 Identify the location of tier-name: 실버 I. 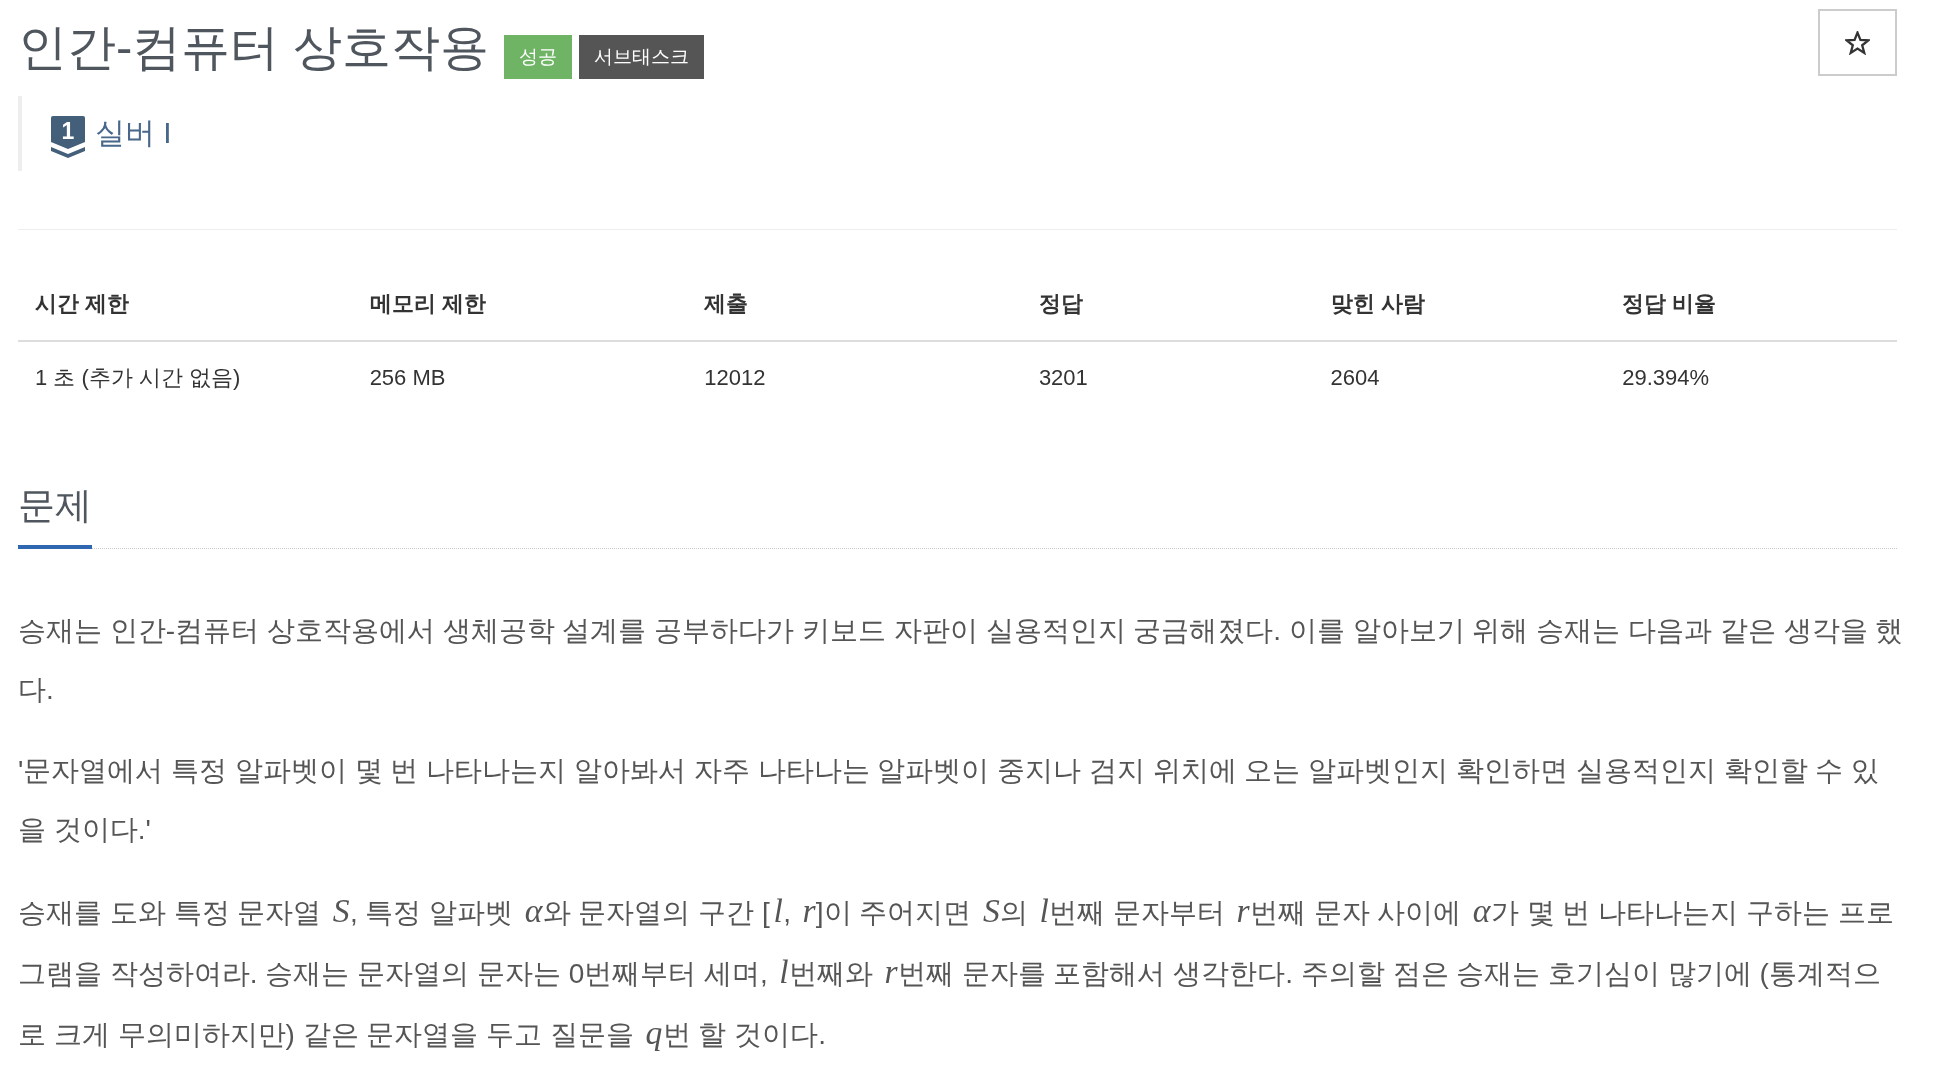
(133, 133).